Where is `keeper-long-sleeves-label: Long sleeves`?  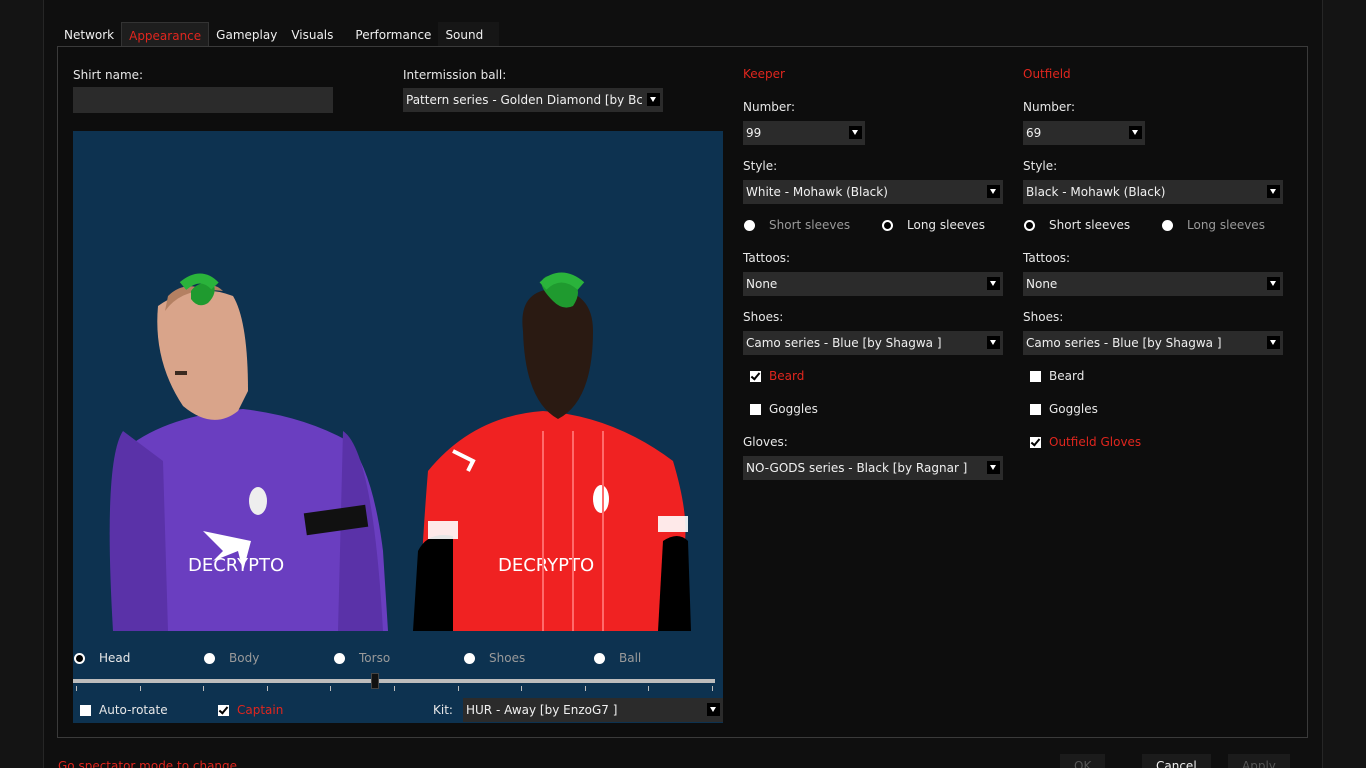 keeper-long-sleeves-label: Long sleeves is located at coordinates (946, 225).